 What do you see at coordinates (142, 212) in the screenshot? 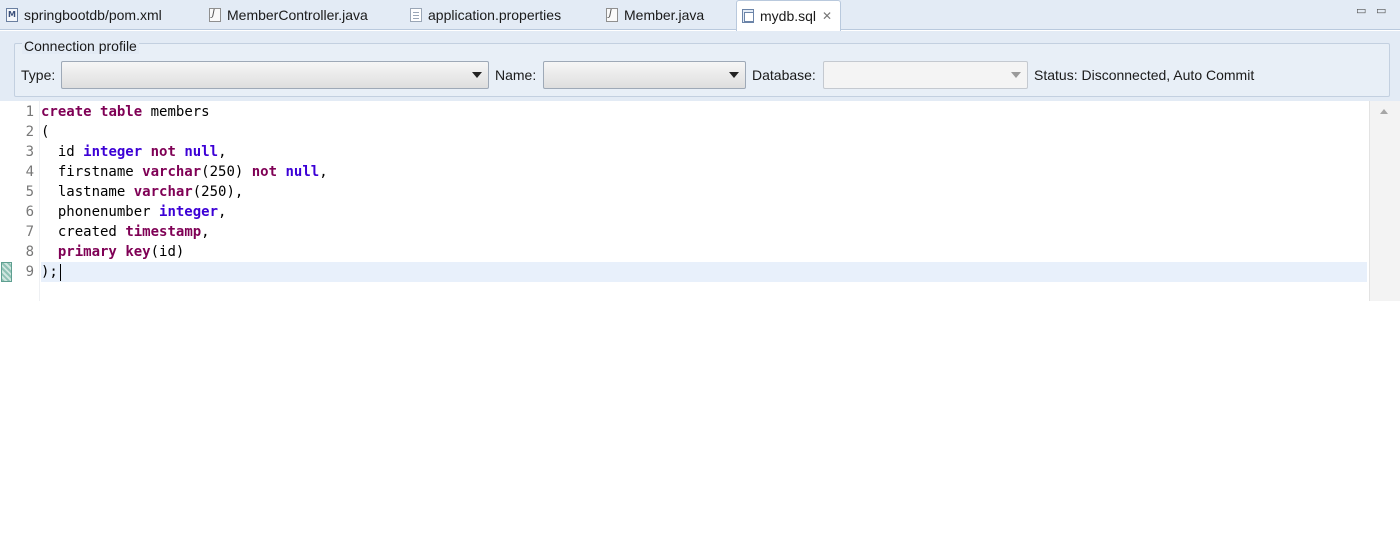
I see `code-line: phonenumber integer,` at bounding box center [142, 212].